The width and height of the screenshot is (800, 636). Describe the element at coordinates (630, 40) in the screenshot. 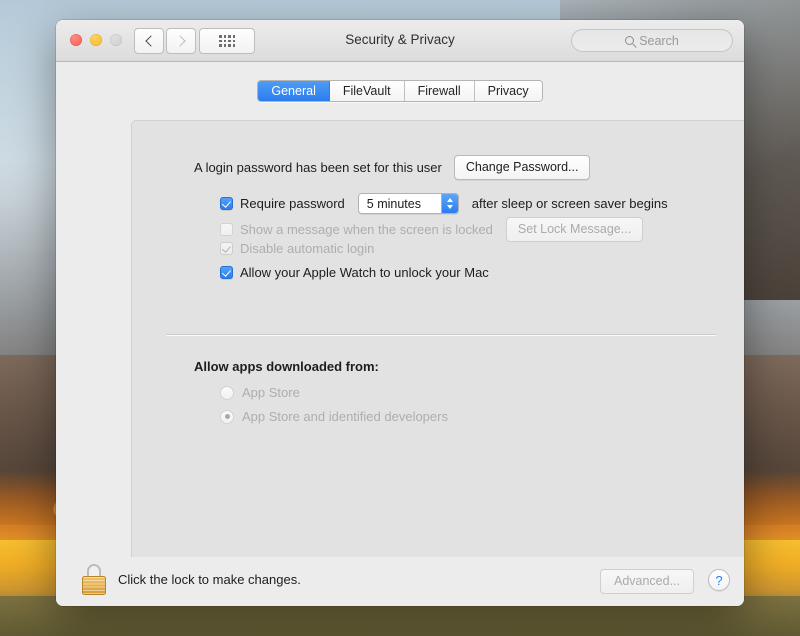

I see `search-icon` at that location.